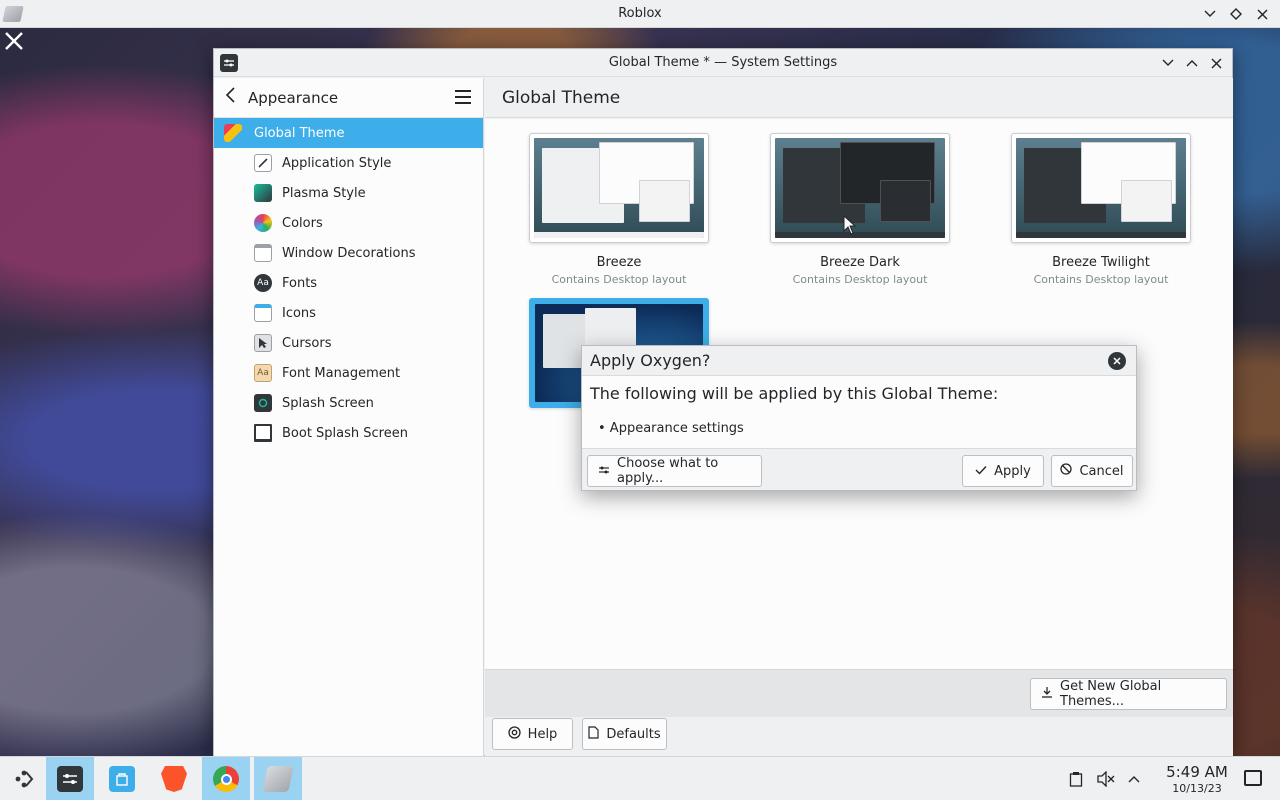 This screenshot has height=800, width=1280. What do you see at coordinates (307, 343) in the screenshot?
I see `sidebar-item-label: Cursors` at bounding box center [307, 343].